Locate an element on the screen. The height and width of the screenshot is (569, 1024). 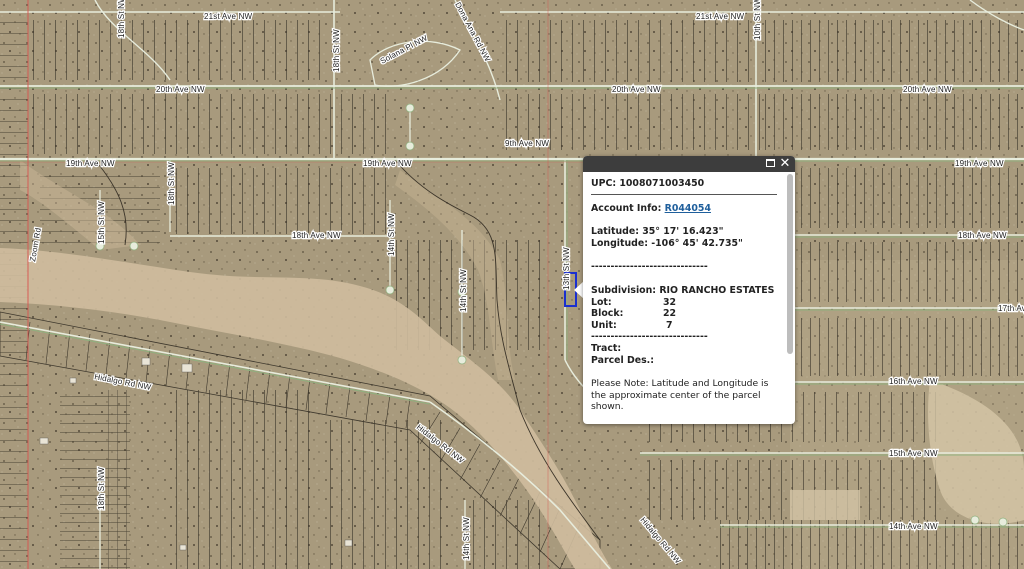
cleared-lot is located at coordinates (825, 505).